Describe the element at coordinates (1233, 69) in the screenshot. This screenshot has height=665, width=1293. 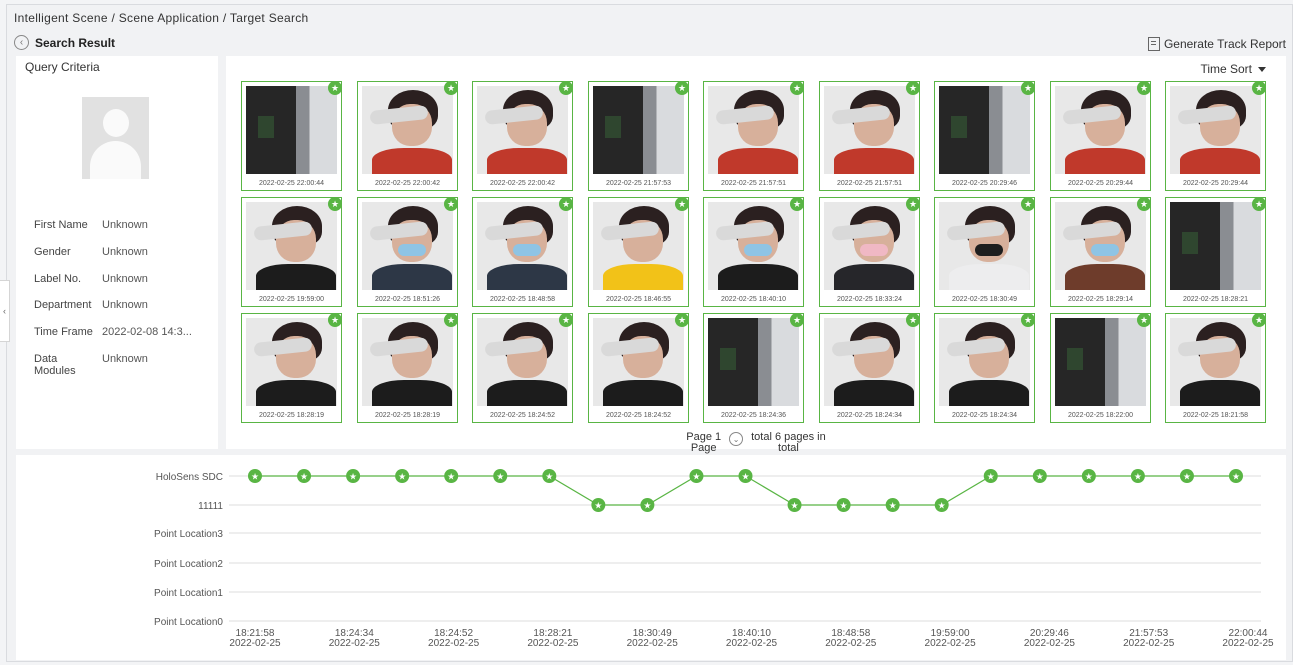
I see `time-sort-dropdown: Time Sort` at that location.